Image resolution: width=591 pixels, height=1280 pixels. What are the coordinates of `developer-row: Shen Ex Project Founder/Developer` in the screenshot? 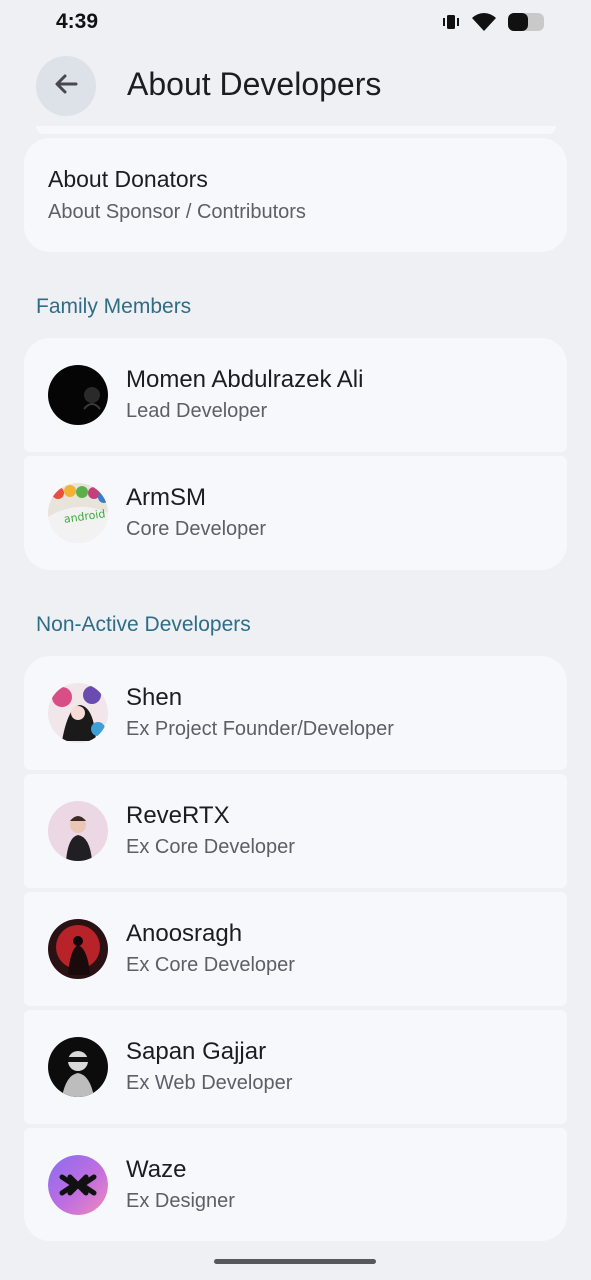 It's located at (295, 713).